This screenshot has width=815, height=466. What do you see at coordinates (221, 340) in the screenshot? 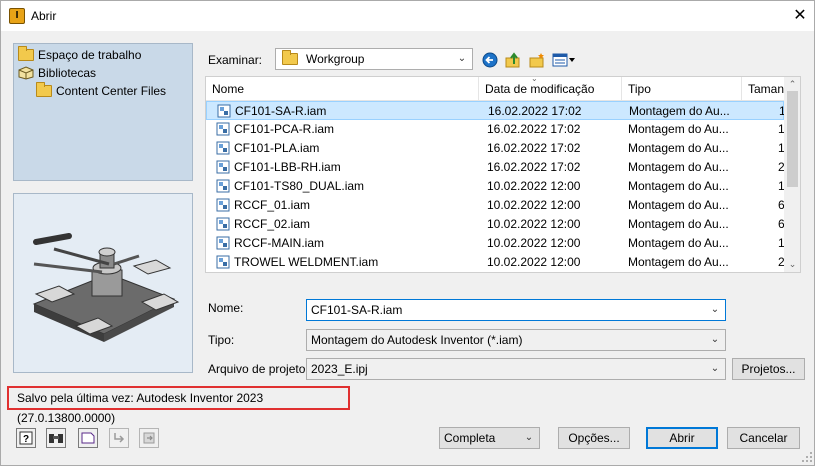
I see `tipo-label: Tipo:` at bounding box center [221, 340].